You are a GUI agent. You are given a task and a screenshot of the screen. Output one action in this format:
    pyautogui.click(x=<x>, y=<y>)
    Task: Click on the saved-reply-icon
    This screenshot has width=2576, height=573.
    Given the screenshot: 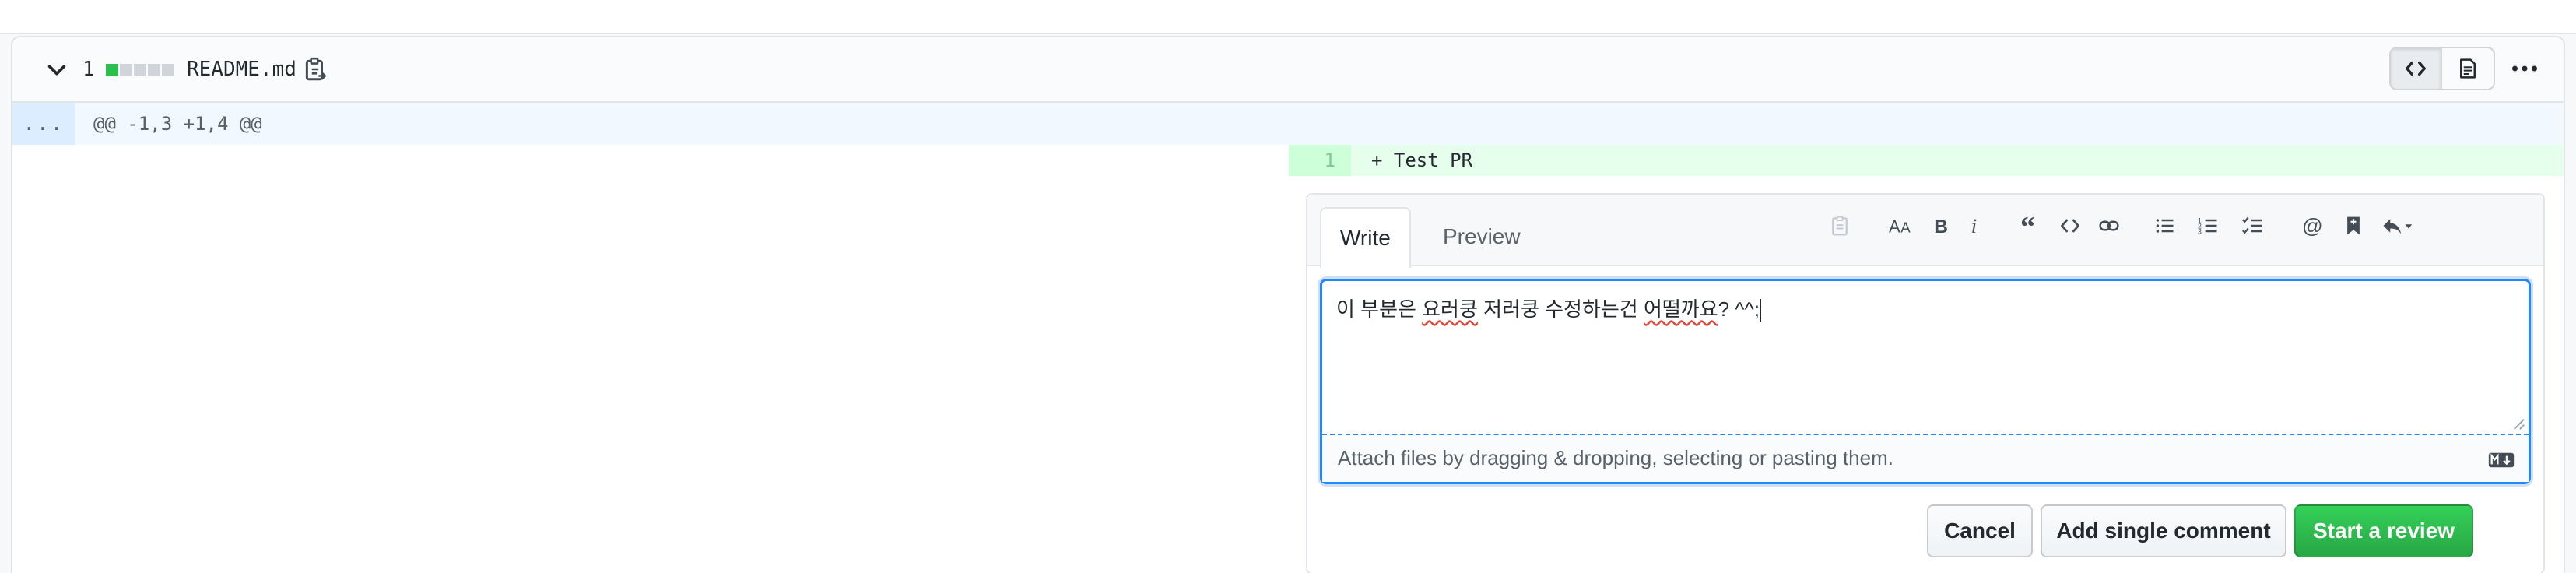 What is the action you would take?
    pyautogui.click(x=2353, y=225)
    